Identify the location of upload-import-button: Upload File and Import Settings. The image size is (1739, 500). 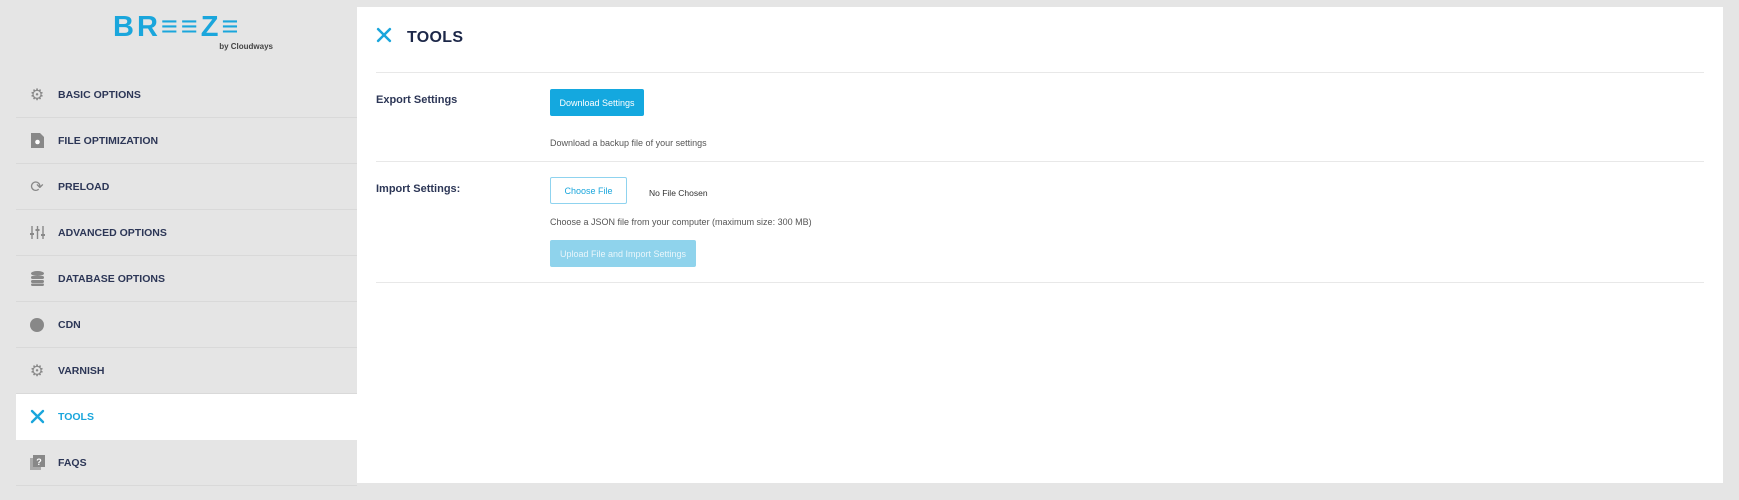
(623, 253).